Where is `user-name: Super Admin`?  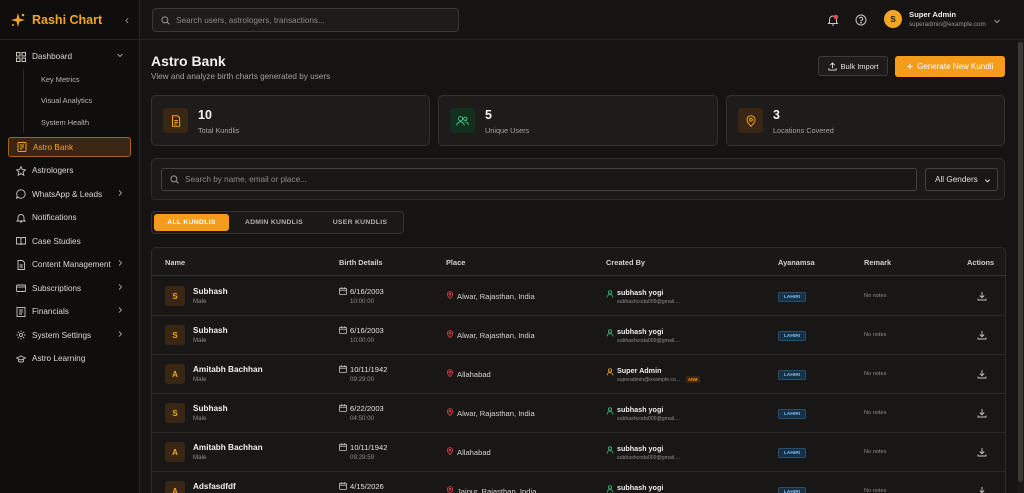
user-name: Super Admin is located at coordinates (932, 14).